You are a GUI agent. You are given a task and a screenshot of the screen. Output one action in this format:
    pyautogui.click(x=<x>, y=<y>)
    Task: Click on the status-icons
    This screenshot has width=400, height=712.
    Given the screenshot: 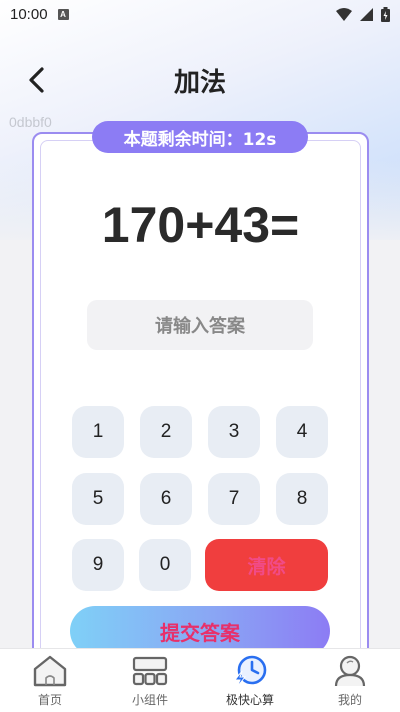 What is the action you would take?
    pyautogui.click(x=363, y=14)
    